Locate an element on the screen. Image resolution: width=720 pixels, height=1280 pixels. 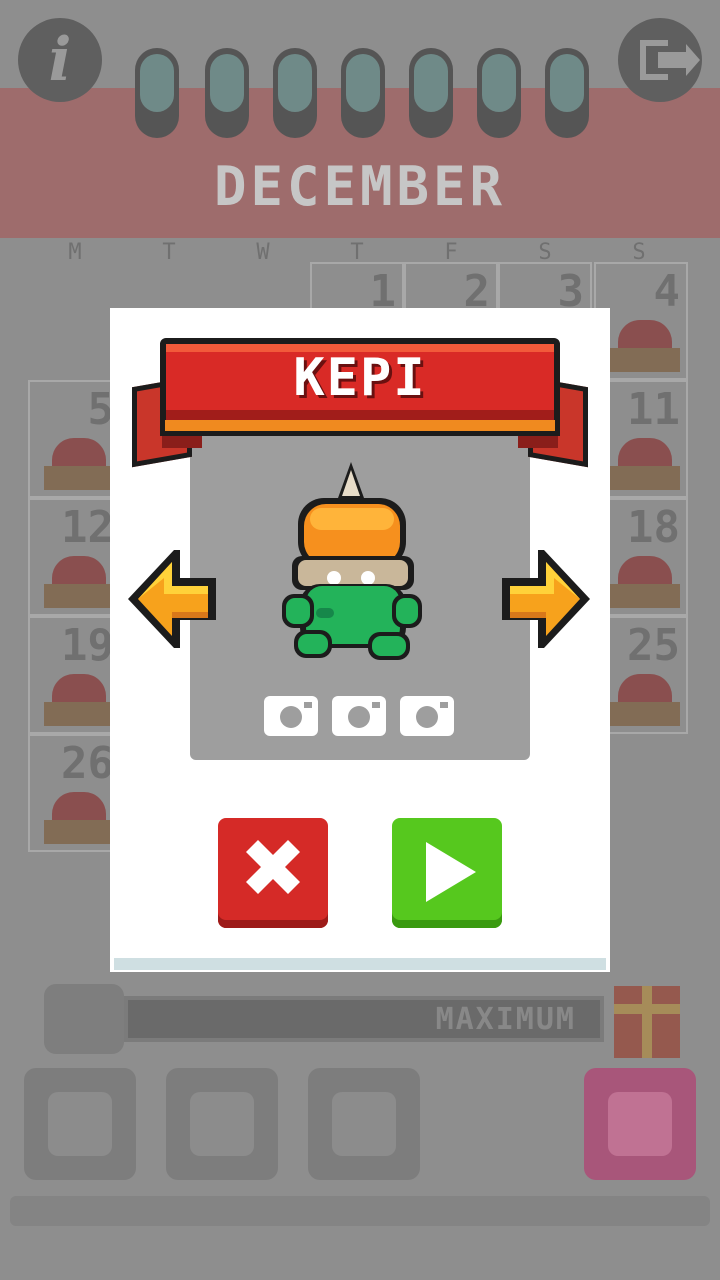
tab-shop is located at coordinates (640, 1124).